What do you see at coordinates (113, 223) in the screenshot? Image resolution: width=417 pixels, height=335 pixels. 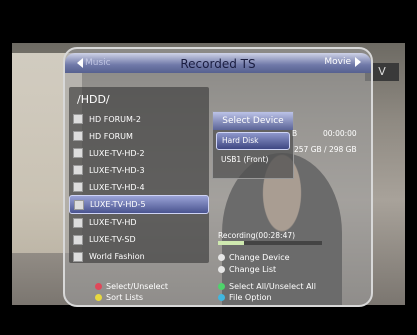 I see `file-name: LUXE-TV-HD` at bounding box center [113, 223].